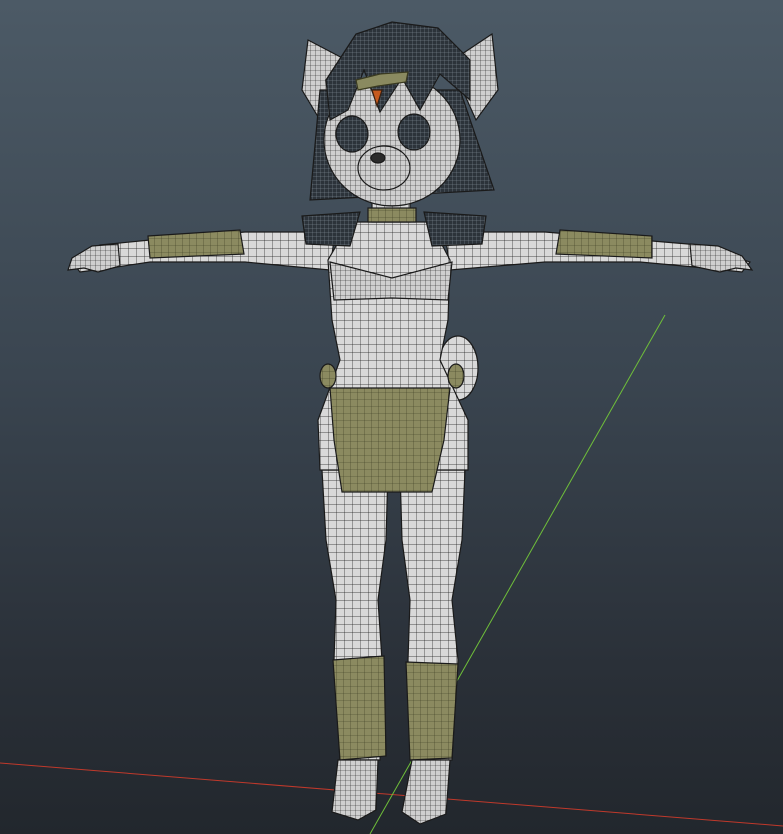 This screenshot has height=834, width=783. What do you see at coordinates (604, 244) in the screenshot?
I see `right-bracer` at bounding box center [604, 244].